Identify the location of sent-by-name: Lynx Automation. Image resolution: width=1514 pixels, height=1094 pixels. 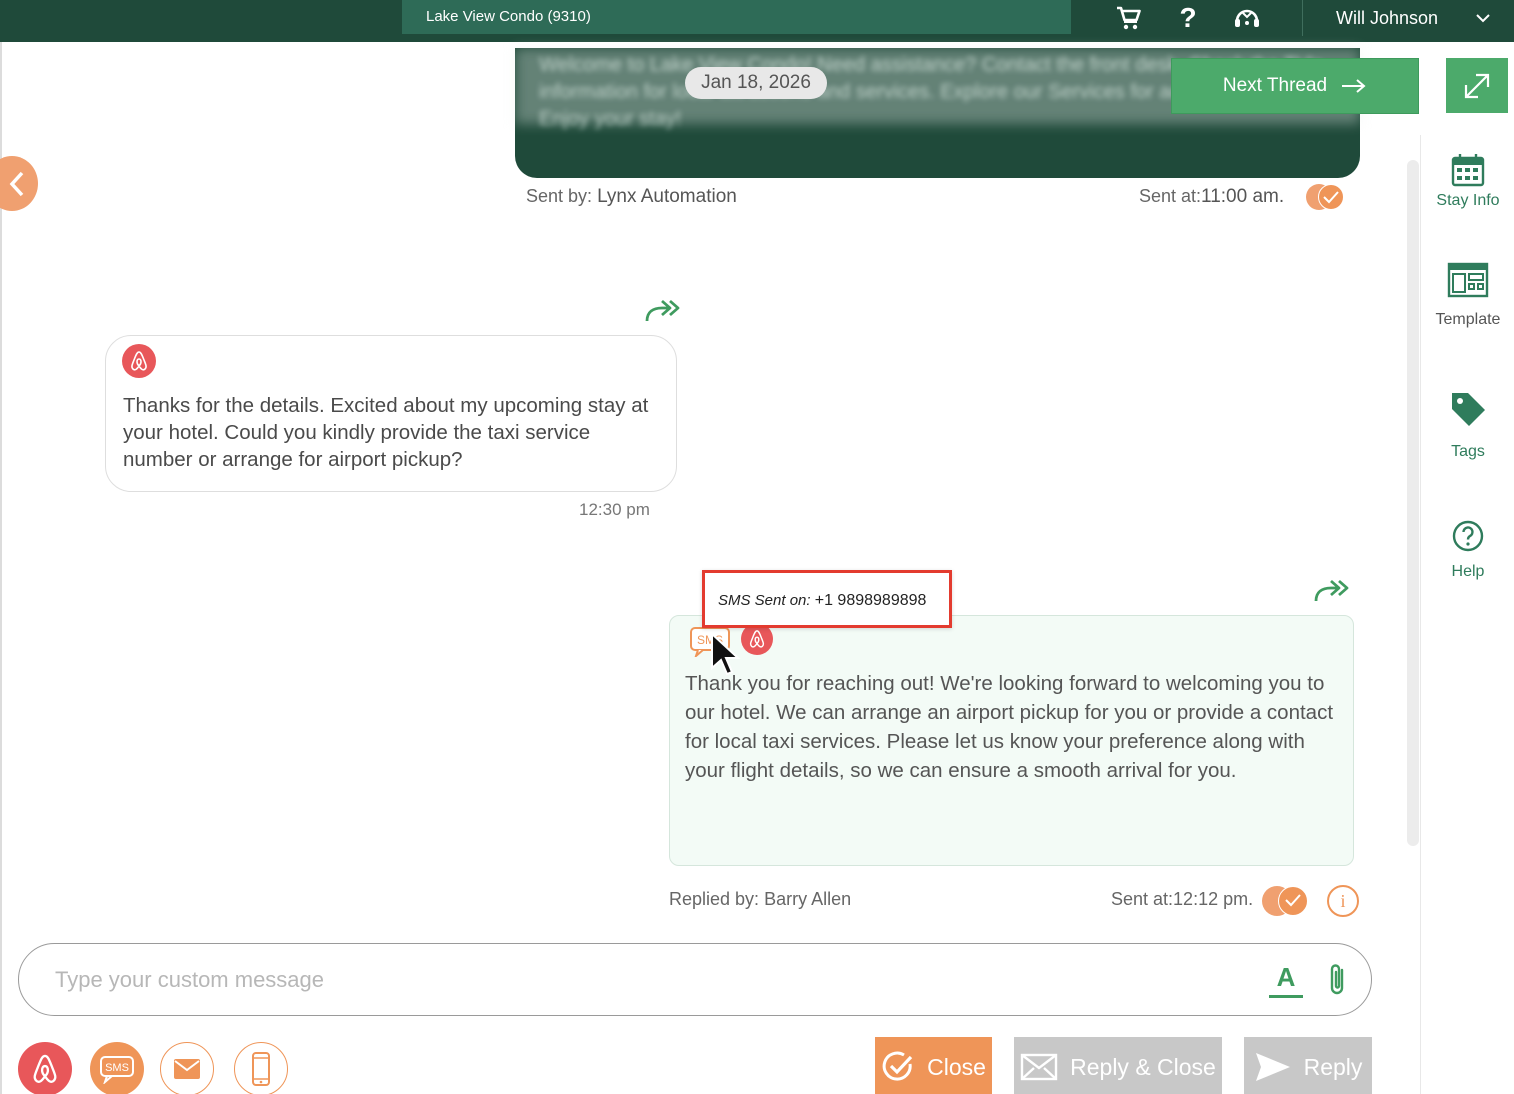
(667, 196).